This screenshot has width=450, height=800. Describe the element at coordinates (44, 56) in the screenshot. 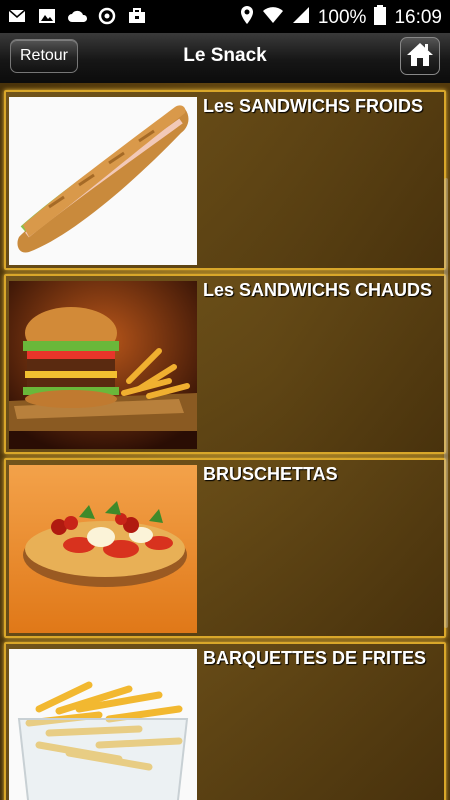

I see `back-button: Retour` at that location.